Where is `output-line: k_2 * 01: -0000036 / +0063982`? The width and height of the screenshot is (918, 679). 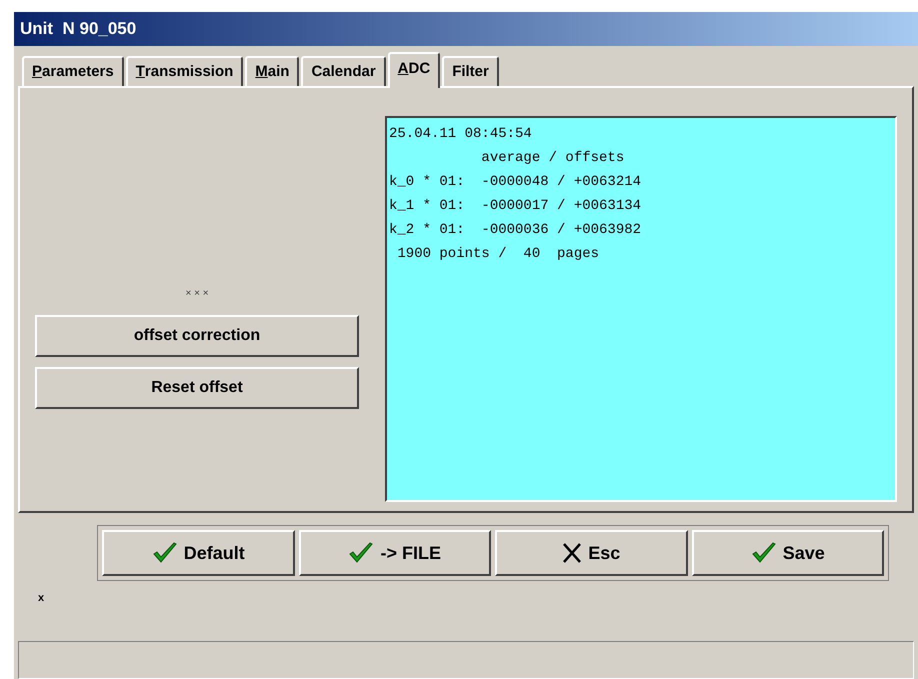 output-line: k_2 * 01: -0000036 / +0063982 is located at coordinates (515, 230).